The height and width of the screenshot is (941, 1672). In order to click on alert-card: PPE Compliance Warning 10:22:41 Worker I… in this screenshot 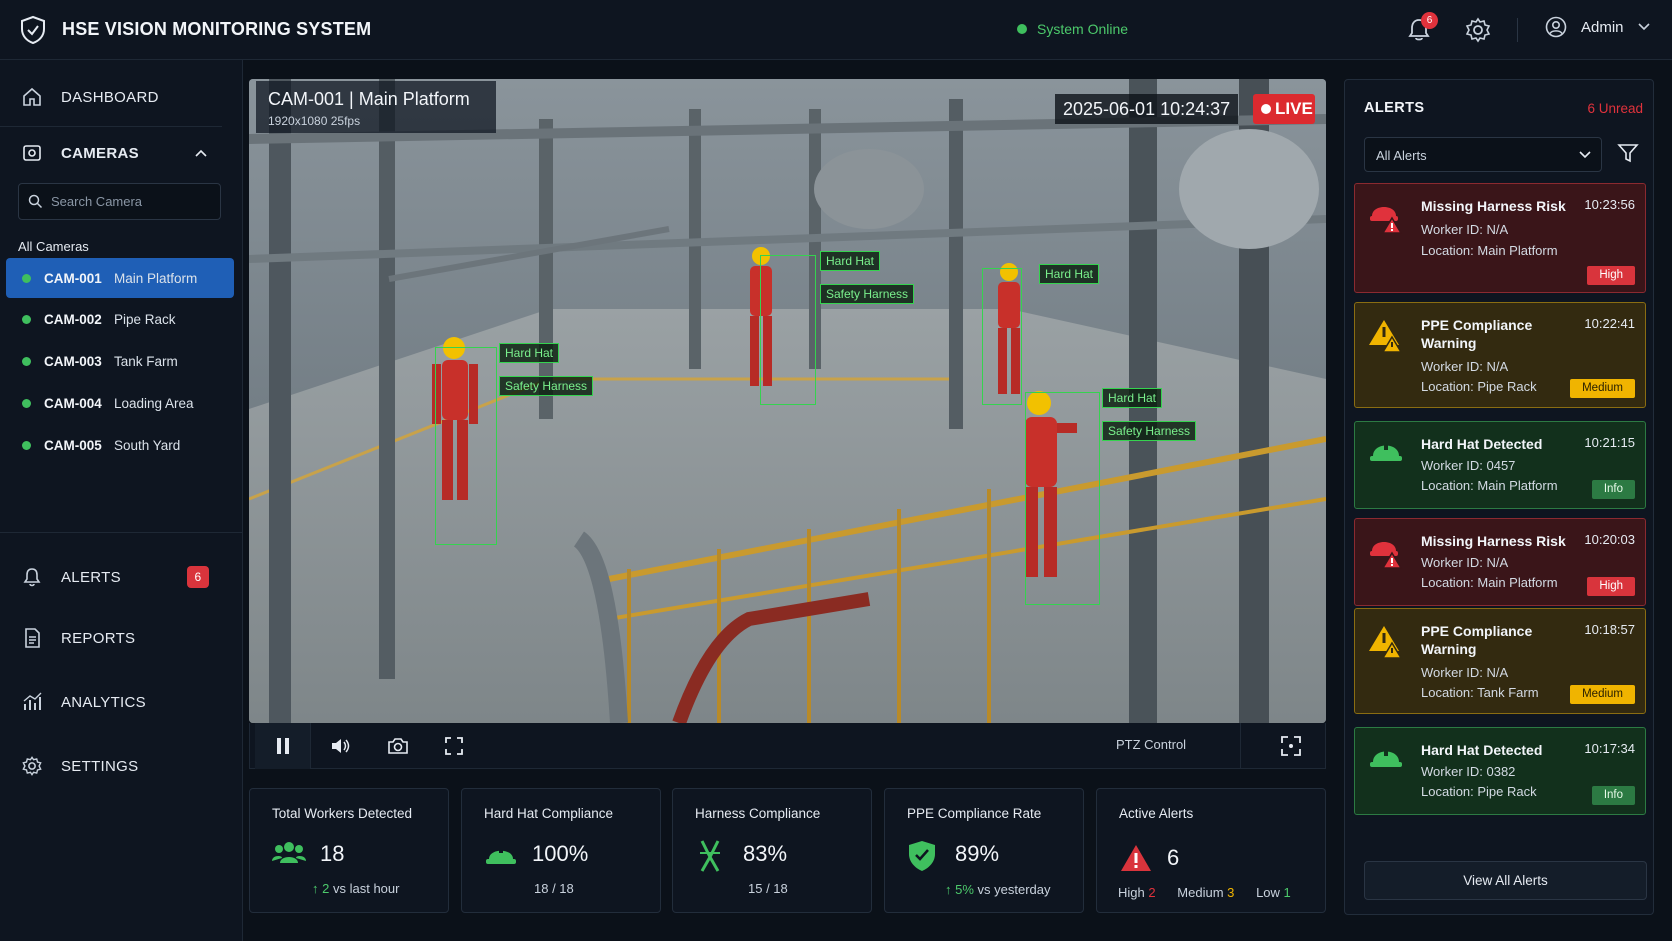, I will do `click(1500, 355)`.